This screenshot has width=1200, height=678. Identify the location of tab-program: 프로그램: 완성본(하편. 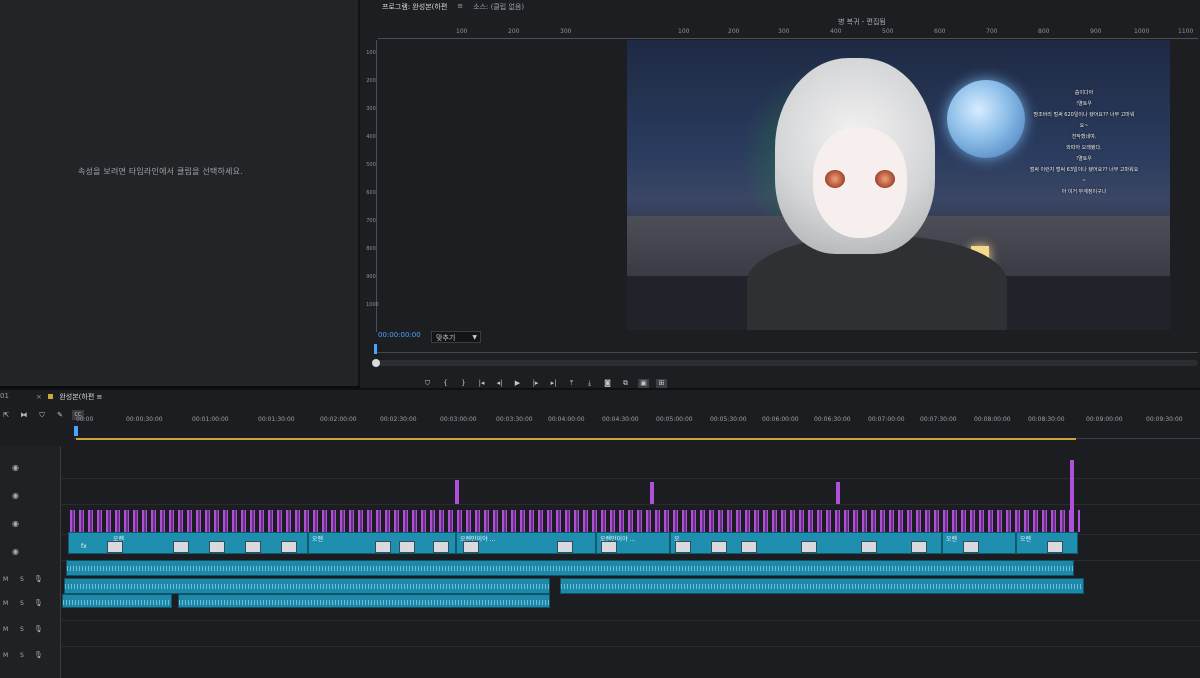
(414, 7).